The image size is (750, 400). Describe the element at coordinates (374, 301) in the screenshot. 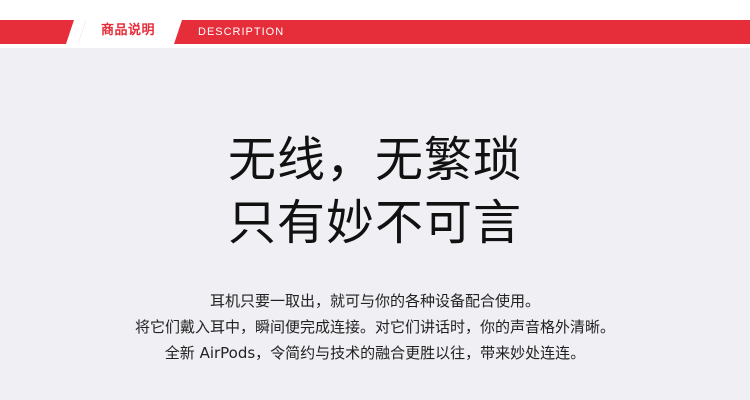

I see `description-line-1: 耳机只要一取出，就可与你的各种设备配合使用。` at that location.